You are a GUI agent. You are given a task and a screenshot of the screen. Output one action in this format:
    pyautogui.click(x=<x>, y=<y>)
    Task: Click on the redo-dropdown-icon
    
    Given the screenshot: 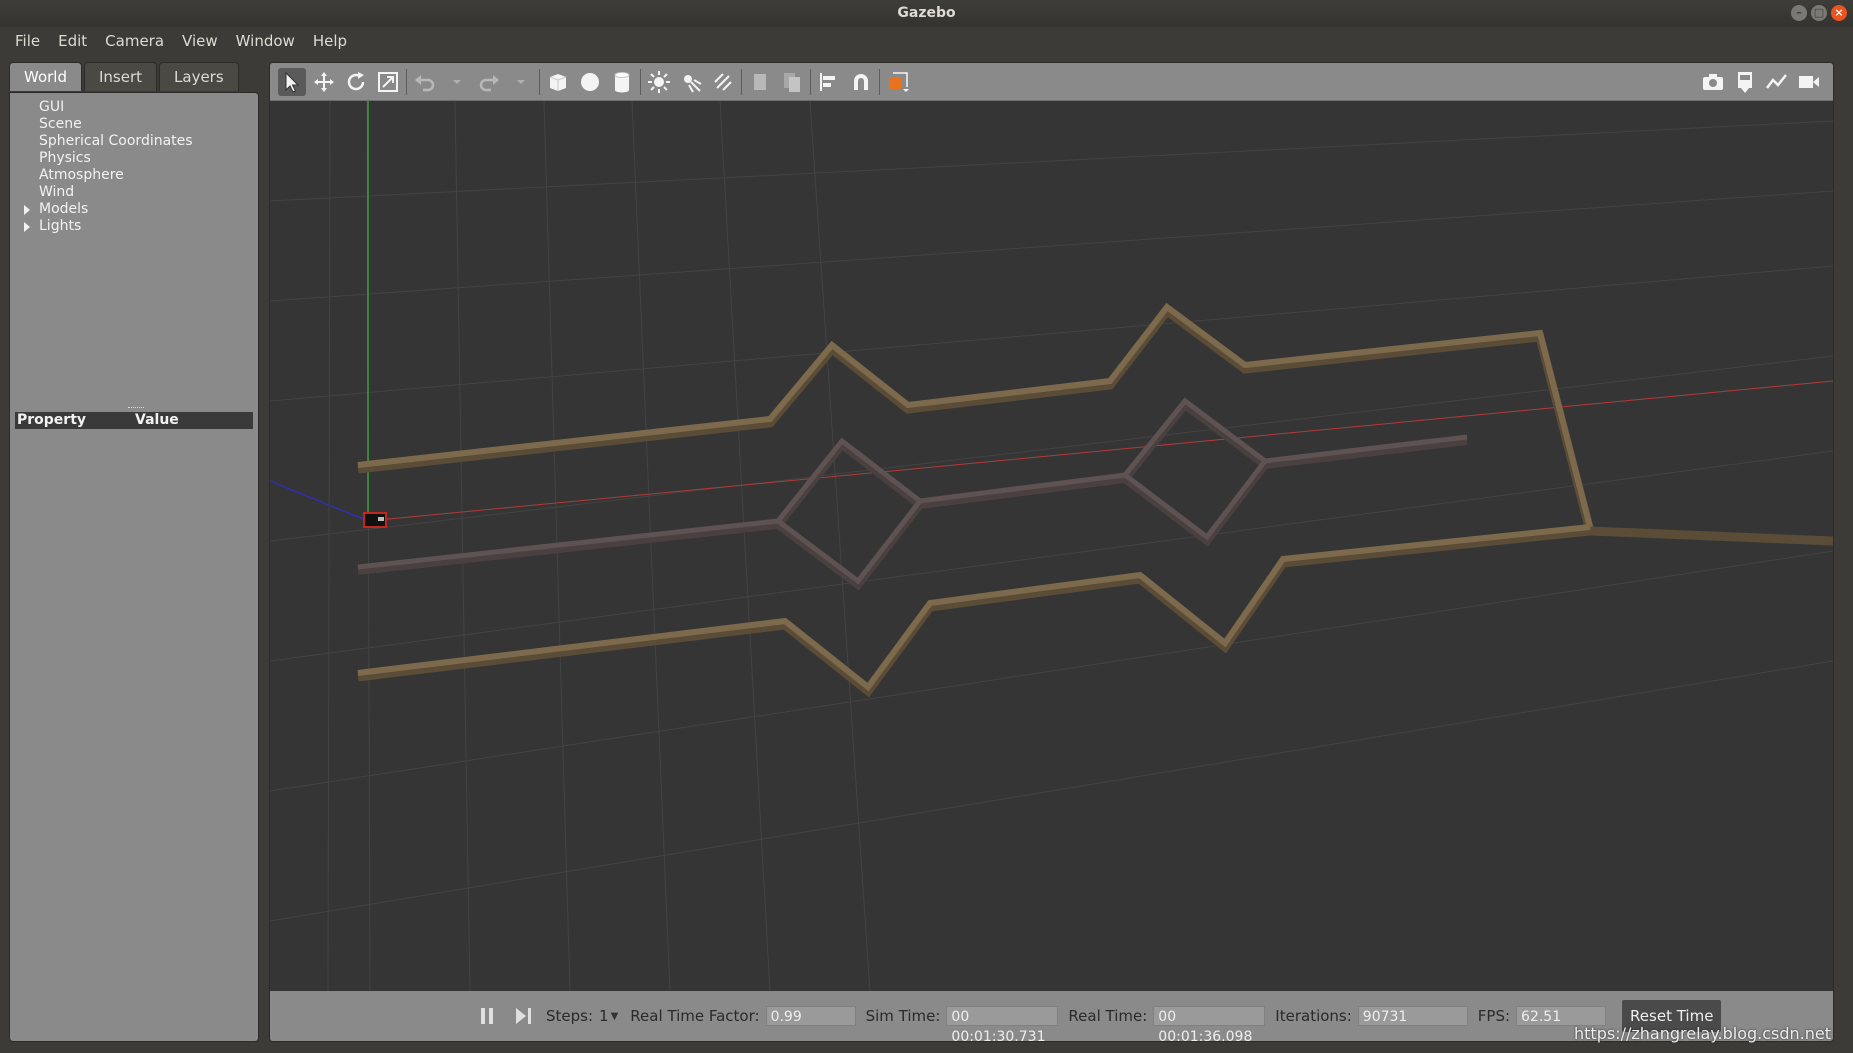 What is the action you would take?
    pyautogui.click(x=521, y=82)
    